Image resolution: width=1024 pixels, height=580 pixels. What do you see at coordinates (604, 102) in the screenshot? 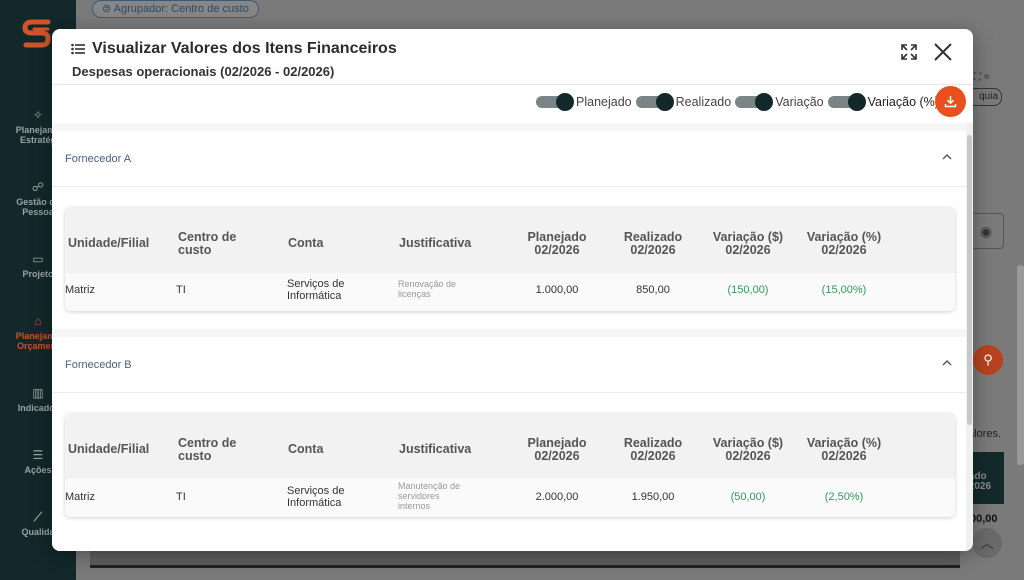
I see `toggle-label: Planejado` at bounding box center [604, 102].